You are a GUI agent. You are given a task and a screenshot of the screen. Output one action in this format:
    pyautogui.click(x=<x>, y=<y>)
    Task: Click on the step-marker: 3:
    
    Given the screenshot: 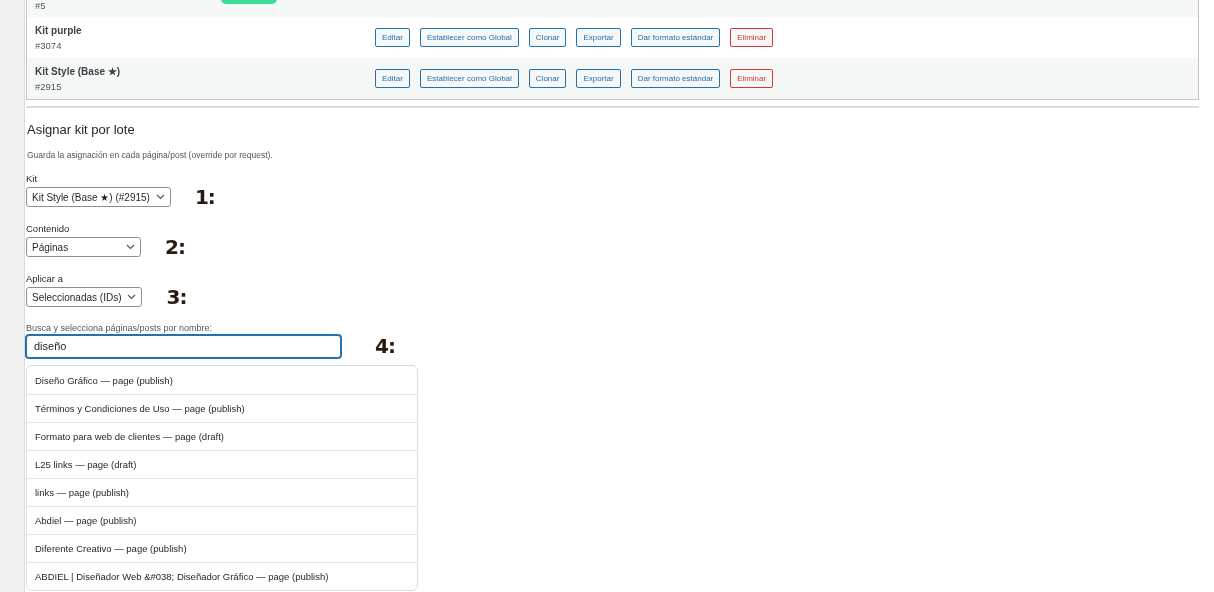 What is the action you would take?
    pyautogui.click(x=176, y=297)
    